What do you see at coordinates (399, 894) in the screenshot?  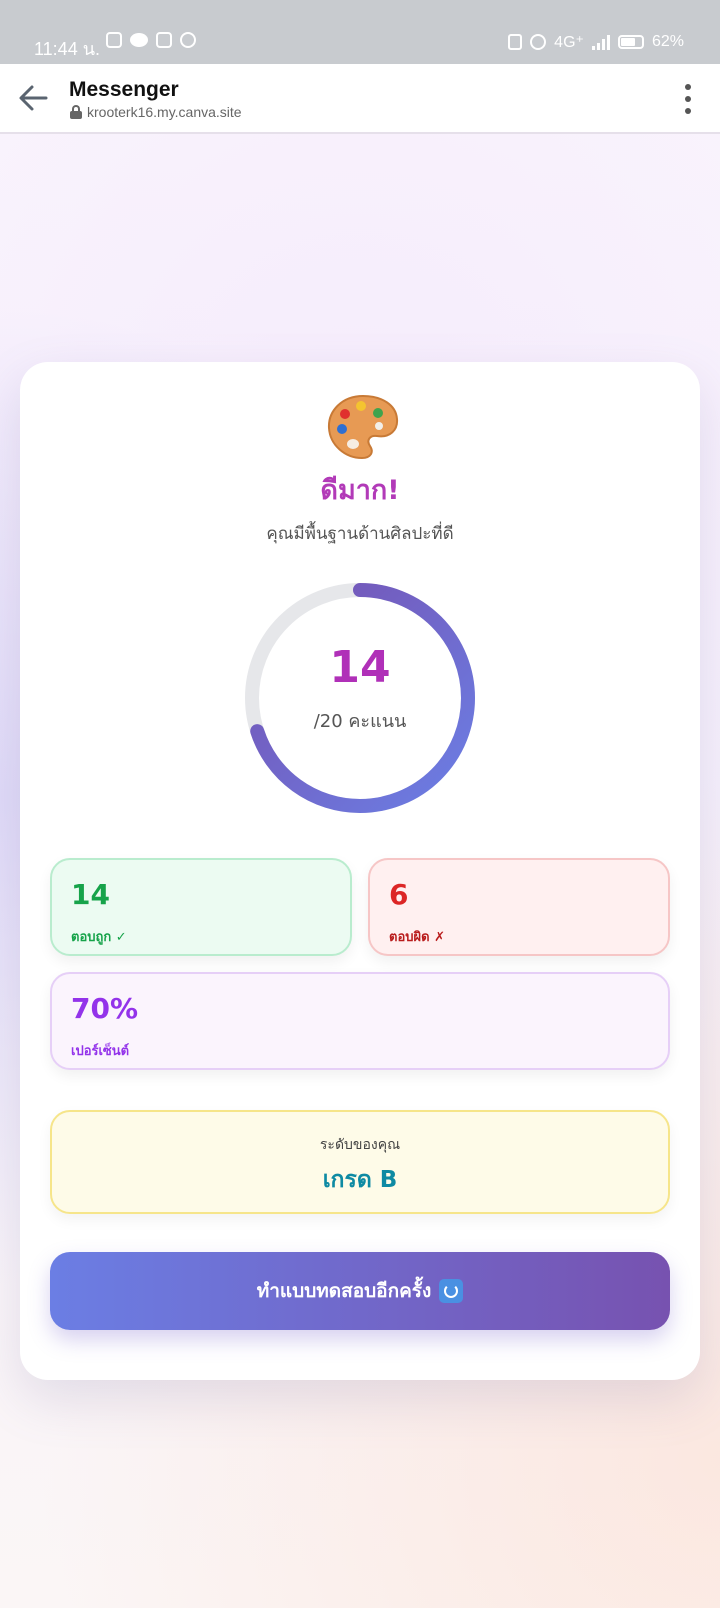 I see `wrong-count: 6` at bounding box center [399, 894].